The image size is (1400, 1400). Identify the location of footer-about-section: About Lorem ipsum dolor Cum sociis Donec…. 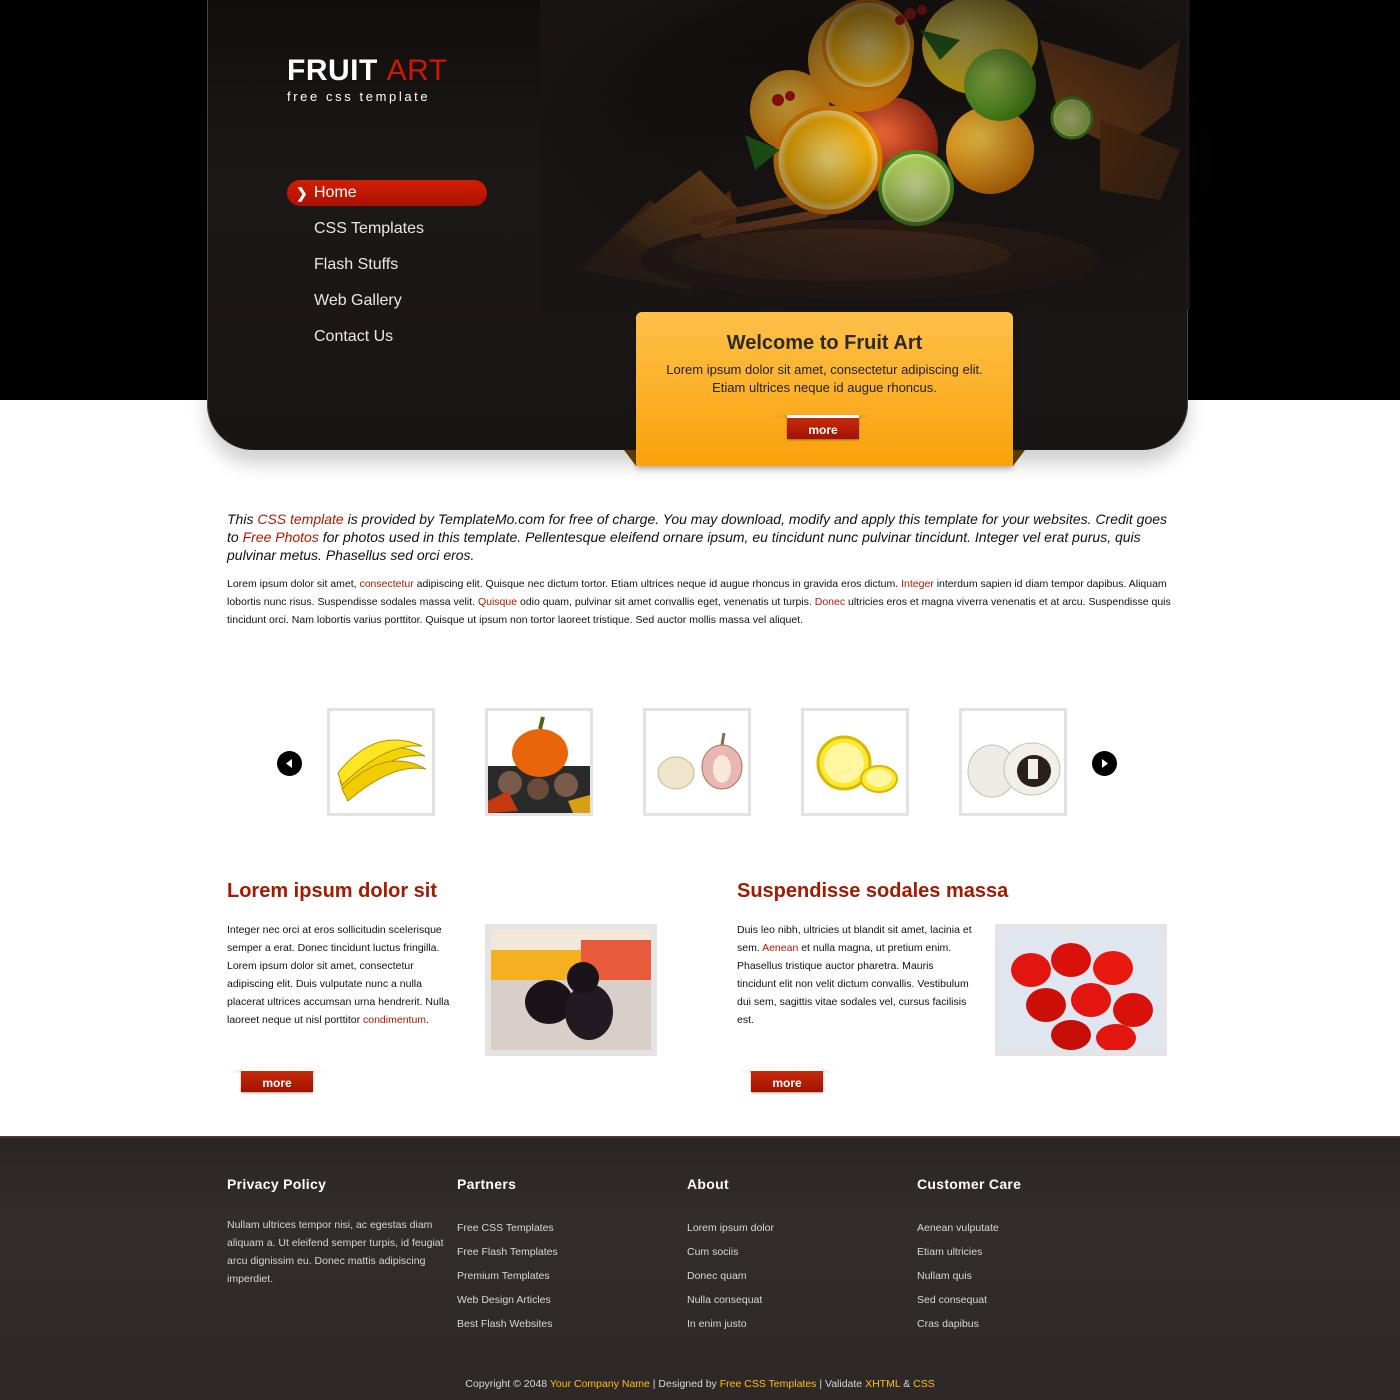
(797, 1256).